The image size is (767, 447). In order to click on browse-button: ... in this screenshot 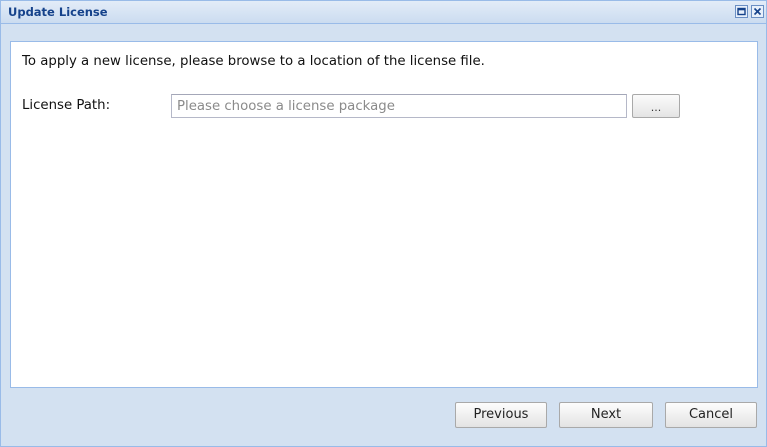, I will do `click(656, 106)`.